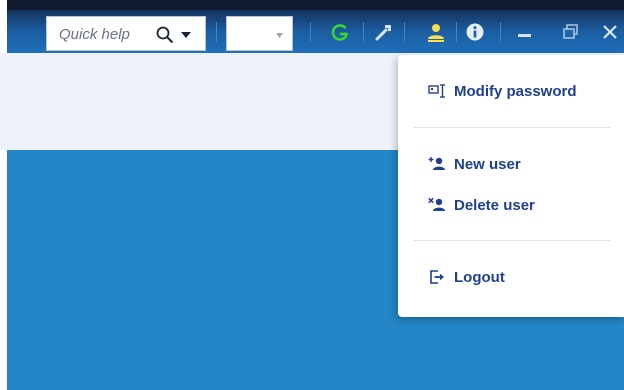 Image resolution: width=624 pixels, height=390 pixels. Describe the element at coordinates (340, 32) in the screenshot. I see `refresh-icon` at that location.